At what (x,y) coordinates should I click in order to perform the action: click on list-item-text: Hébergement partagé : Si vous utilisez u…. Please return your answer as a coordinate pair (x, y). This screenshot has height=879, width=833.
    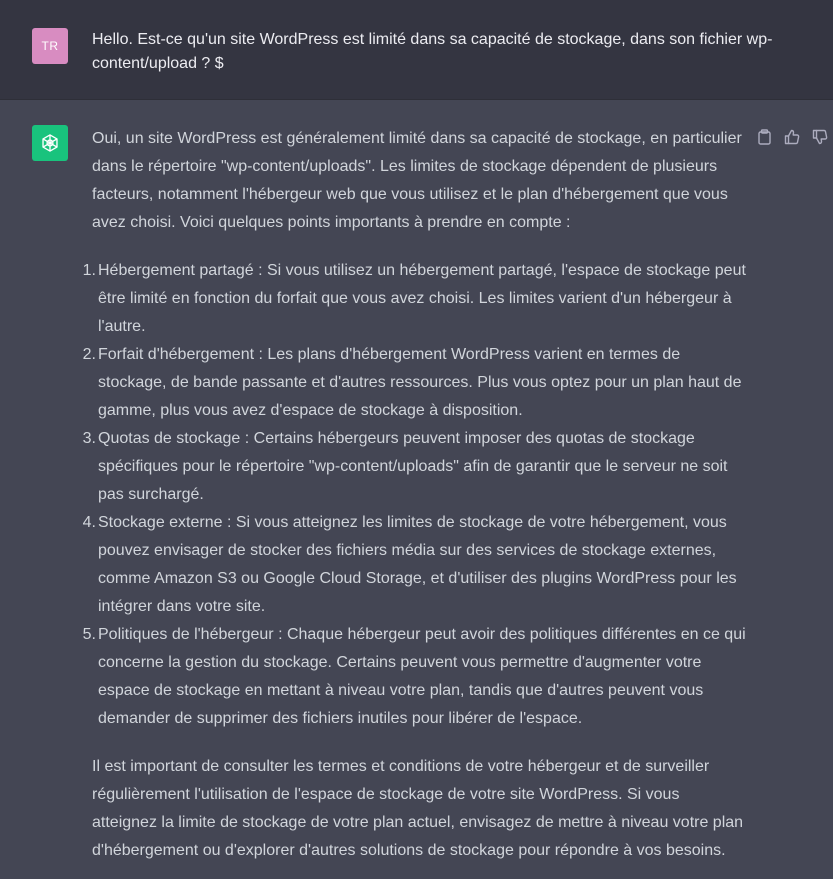
    Looking at the image, I should click on (422, 298).